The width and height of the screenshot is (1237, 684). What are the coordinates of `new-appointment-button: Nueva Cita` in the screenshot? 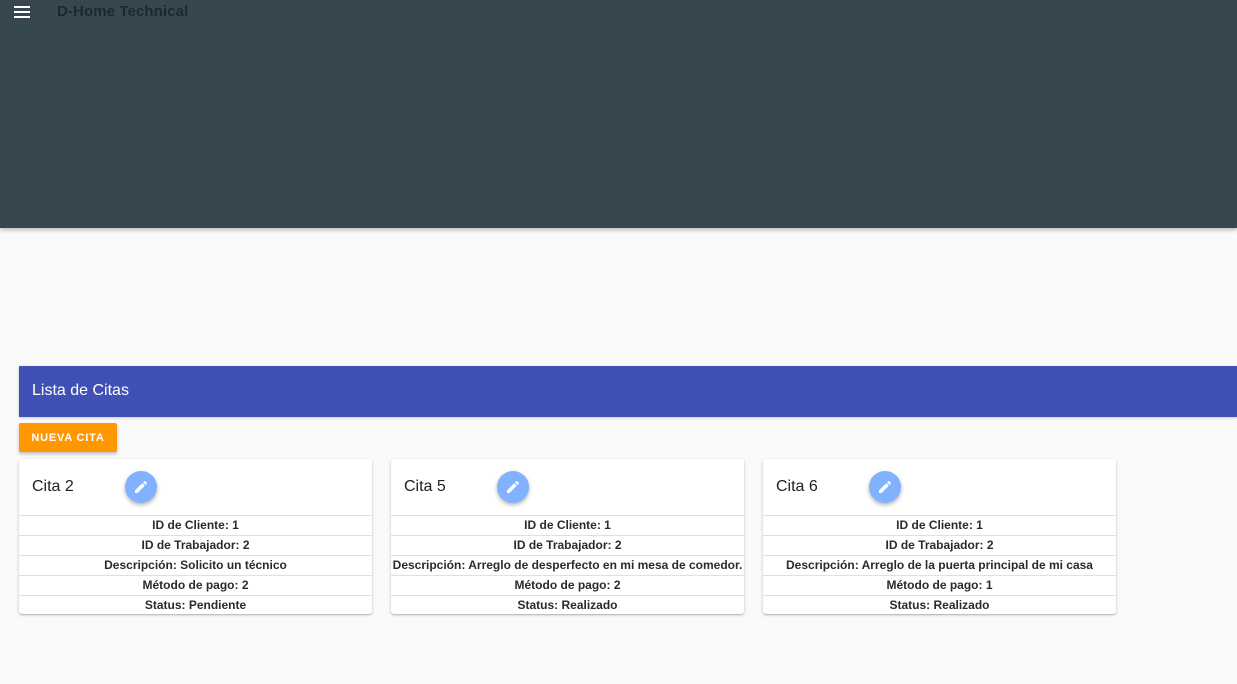 It's located at (68, 437).